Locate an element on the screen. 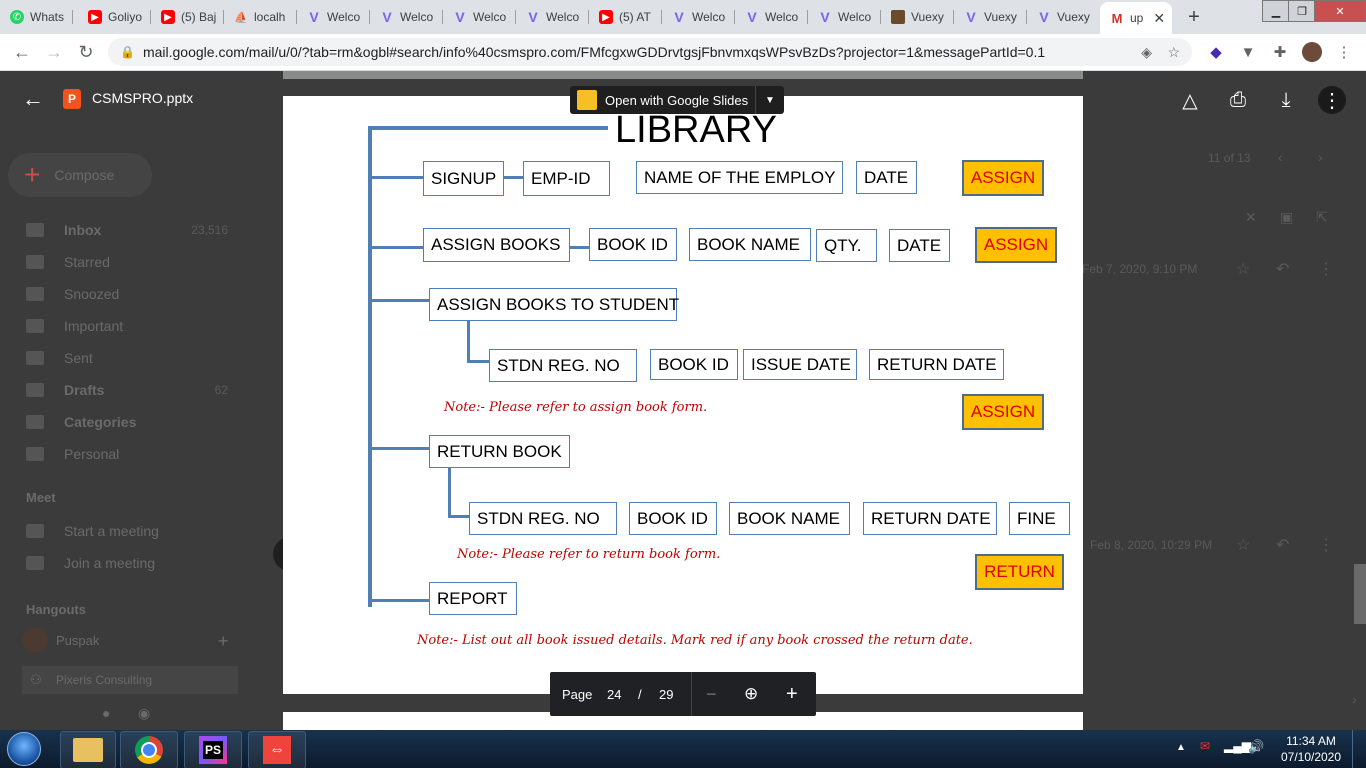 The width and height of the screenshot is (1366, 768). scrollbar-thumb is located at coordinates (1360, 594).